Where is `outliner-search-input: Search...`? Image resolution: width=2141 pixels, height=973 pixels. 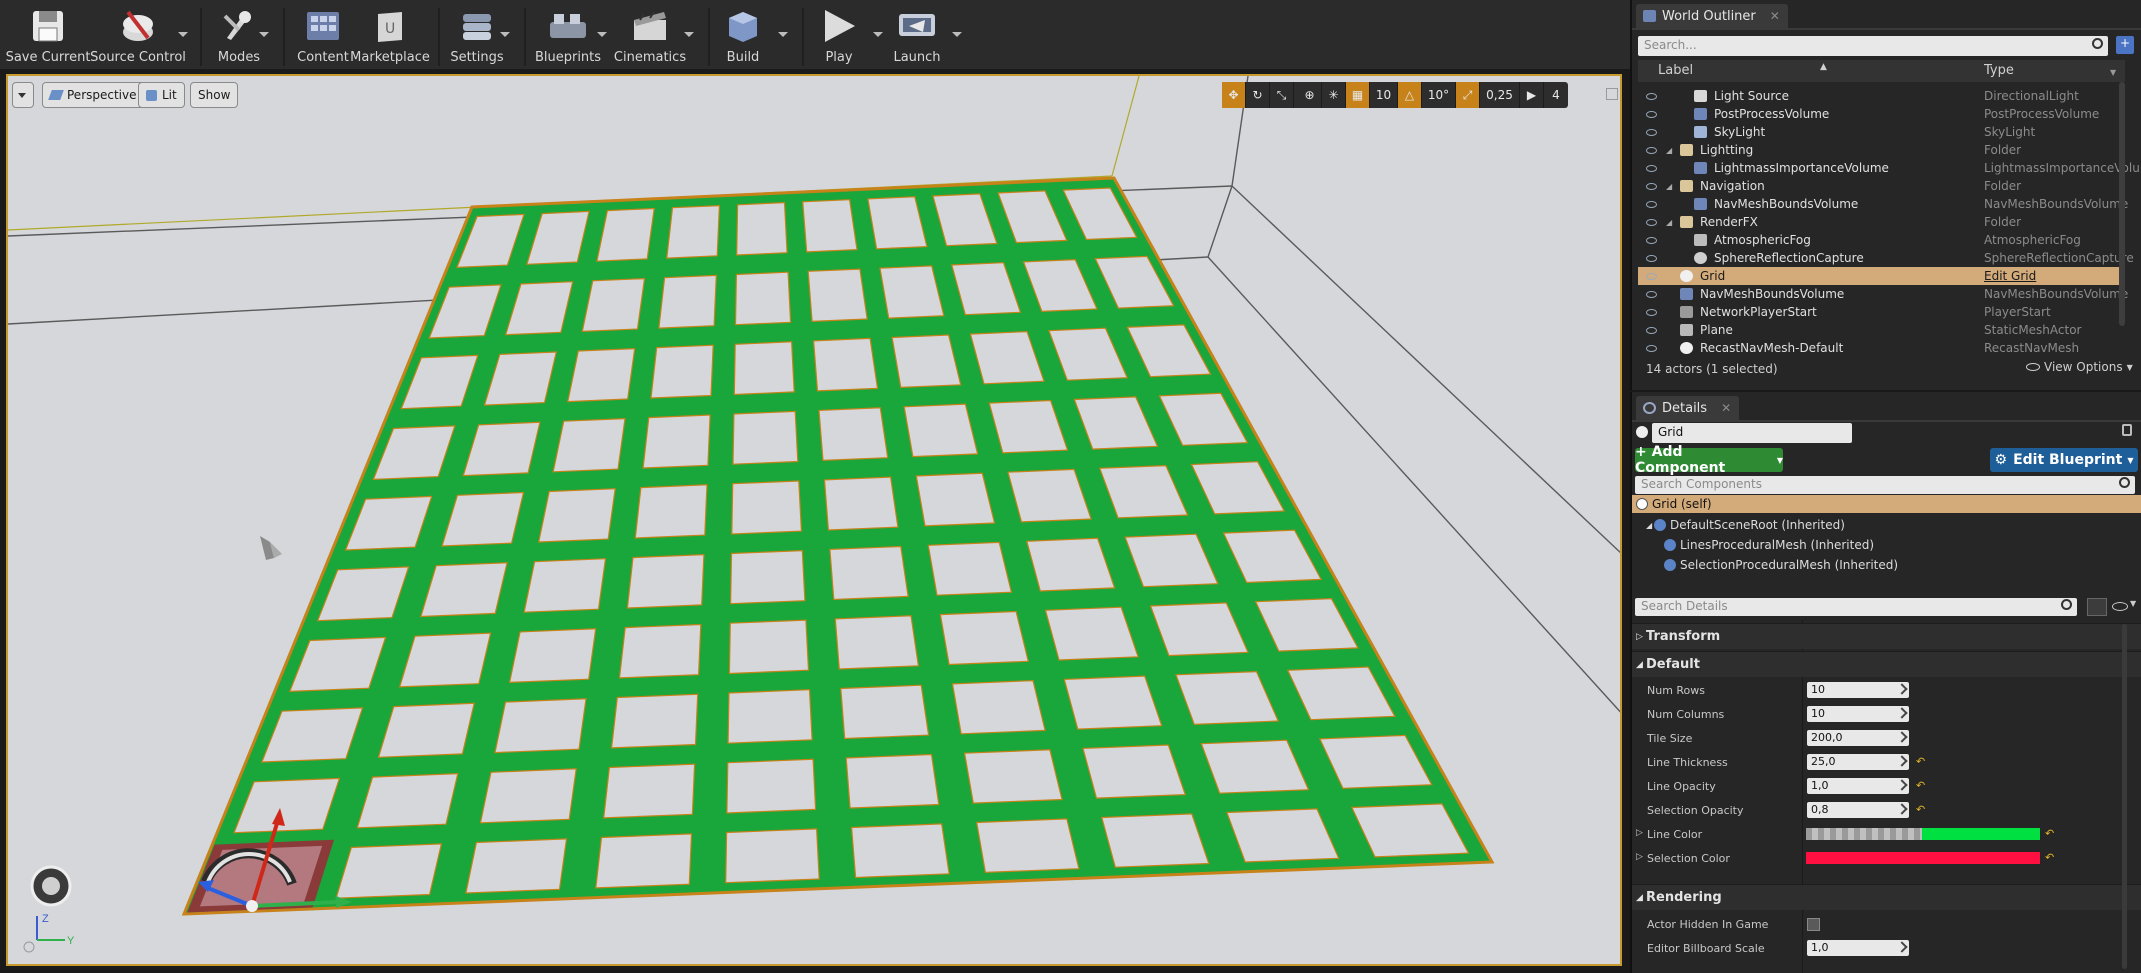 outliner-search-input: Search... is located at coordinates (1873, 46).